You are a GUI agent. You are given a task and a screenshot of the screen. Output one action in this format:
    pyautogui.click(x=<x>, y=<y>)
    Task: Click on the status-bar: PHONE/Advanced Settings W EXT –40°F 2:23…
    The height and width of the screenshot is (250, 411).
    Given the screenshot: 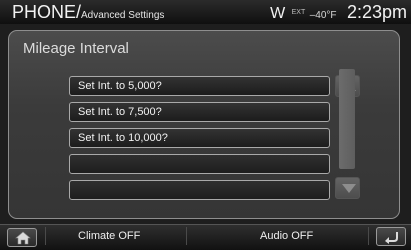 What is the action you would take?
    pyautogui.click(x=205, y=12)
    